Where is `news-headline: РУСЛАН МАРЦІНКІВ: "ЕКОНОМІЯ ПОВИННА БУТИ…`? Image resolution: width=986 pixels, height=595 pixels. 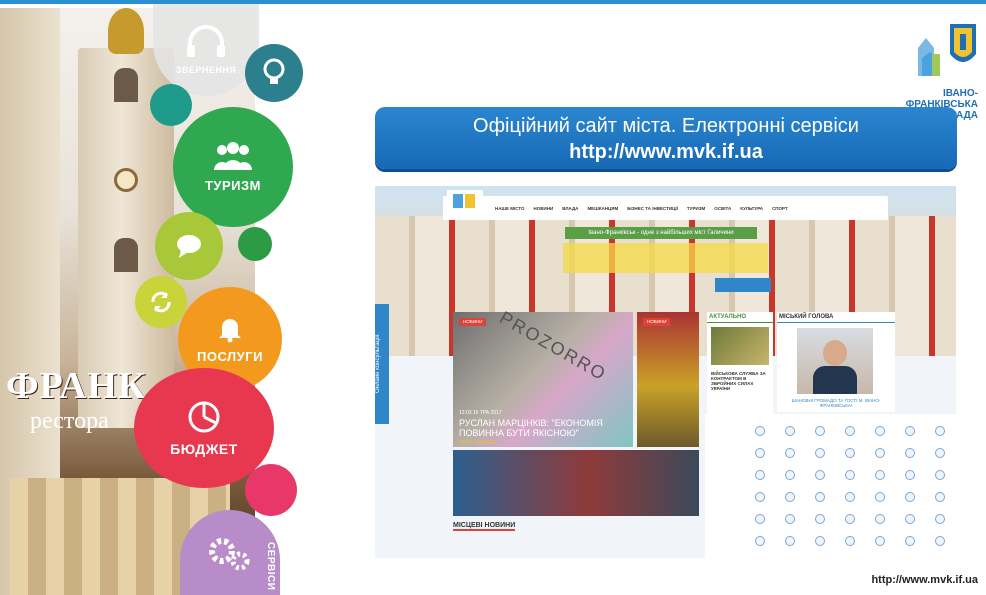
news-headline: РУСЛАН МАРЦІНКІВ: "ЕКОНОМІЯ ПОВИННА БУТИ… is located at coordinates (531, 428).